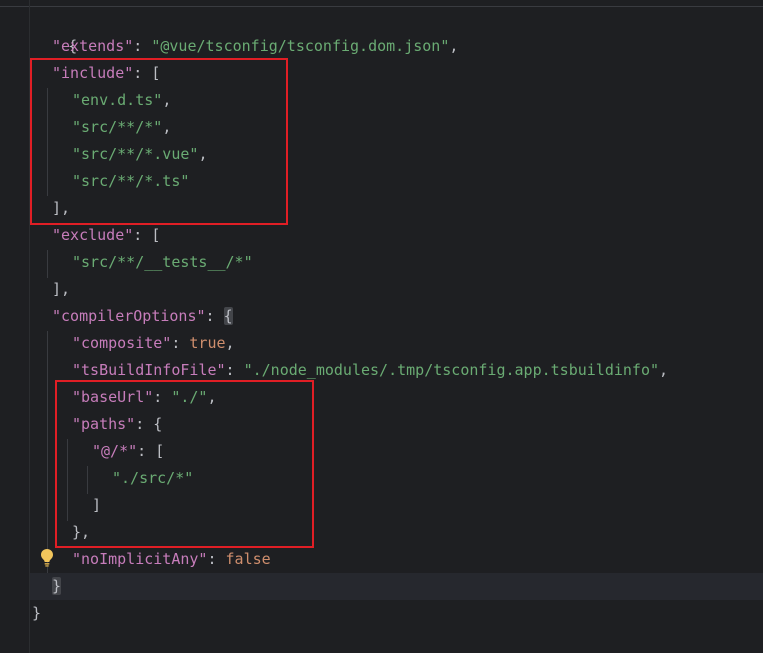 This screenshot has height=653, width=763. Describe the element at coordinates (207, 343) in the screenshot. I see `json-boolean: true` at that location.